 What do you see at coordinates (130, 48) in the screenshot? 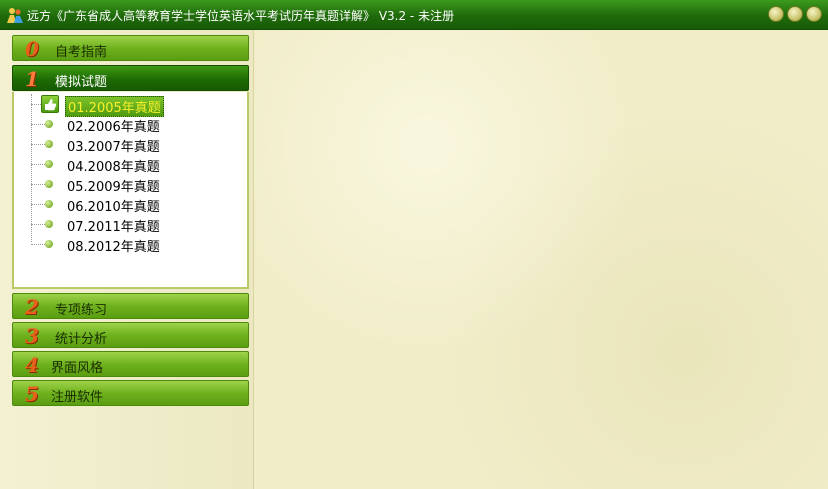
I see `section-guide: 0 自考指南` at bounding box center [130, 48].